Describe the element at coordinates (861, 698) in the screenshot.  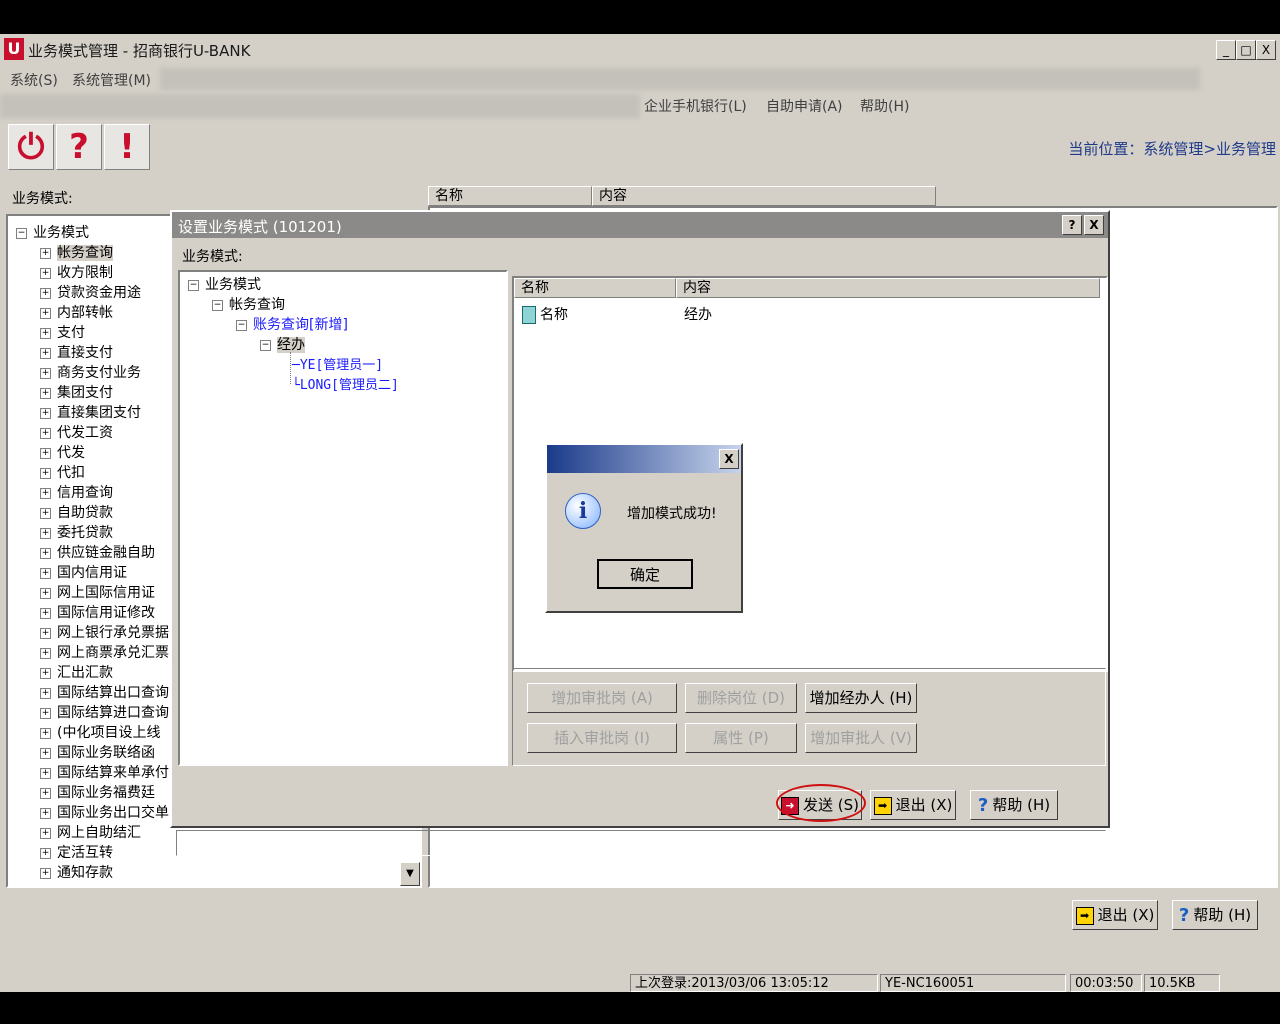
I see `add-handler-button: 增加经办人 (H)` at that location.